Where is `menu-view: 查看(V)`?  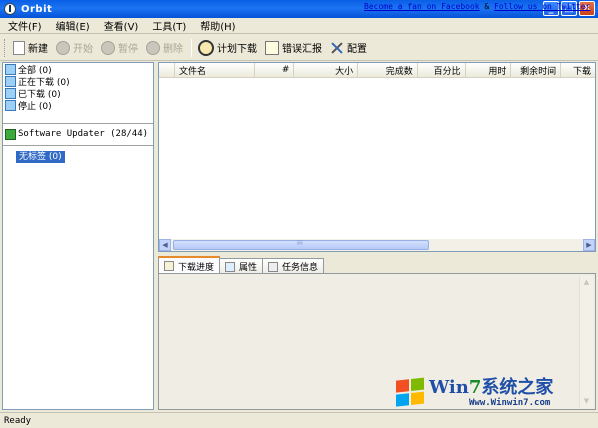
menu-view: 查看(V) is located at coordinates (121, 25).